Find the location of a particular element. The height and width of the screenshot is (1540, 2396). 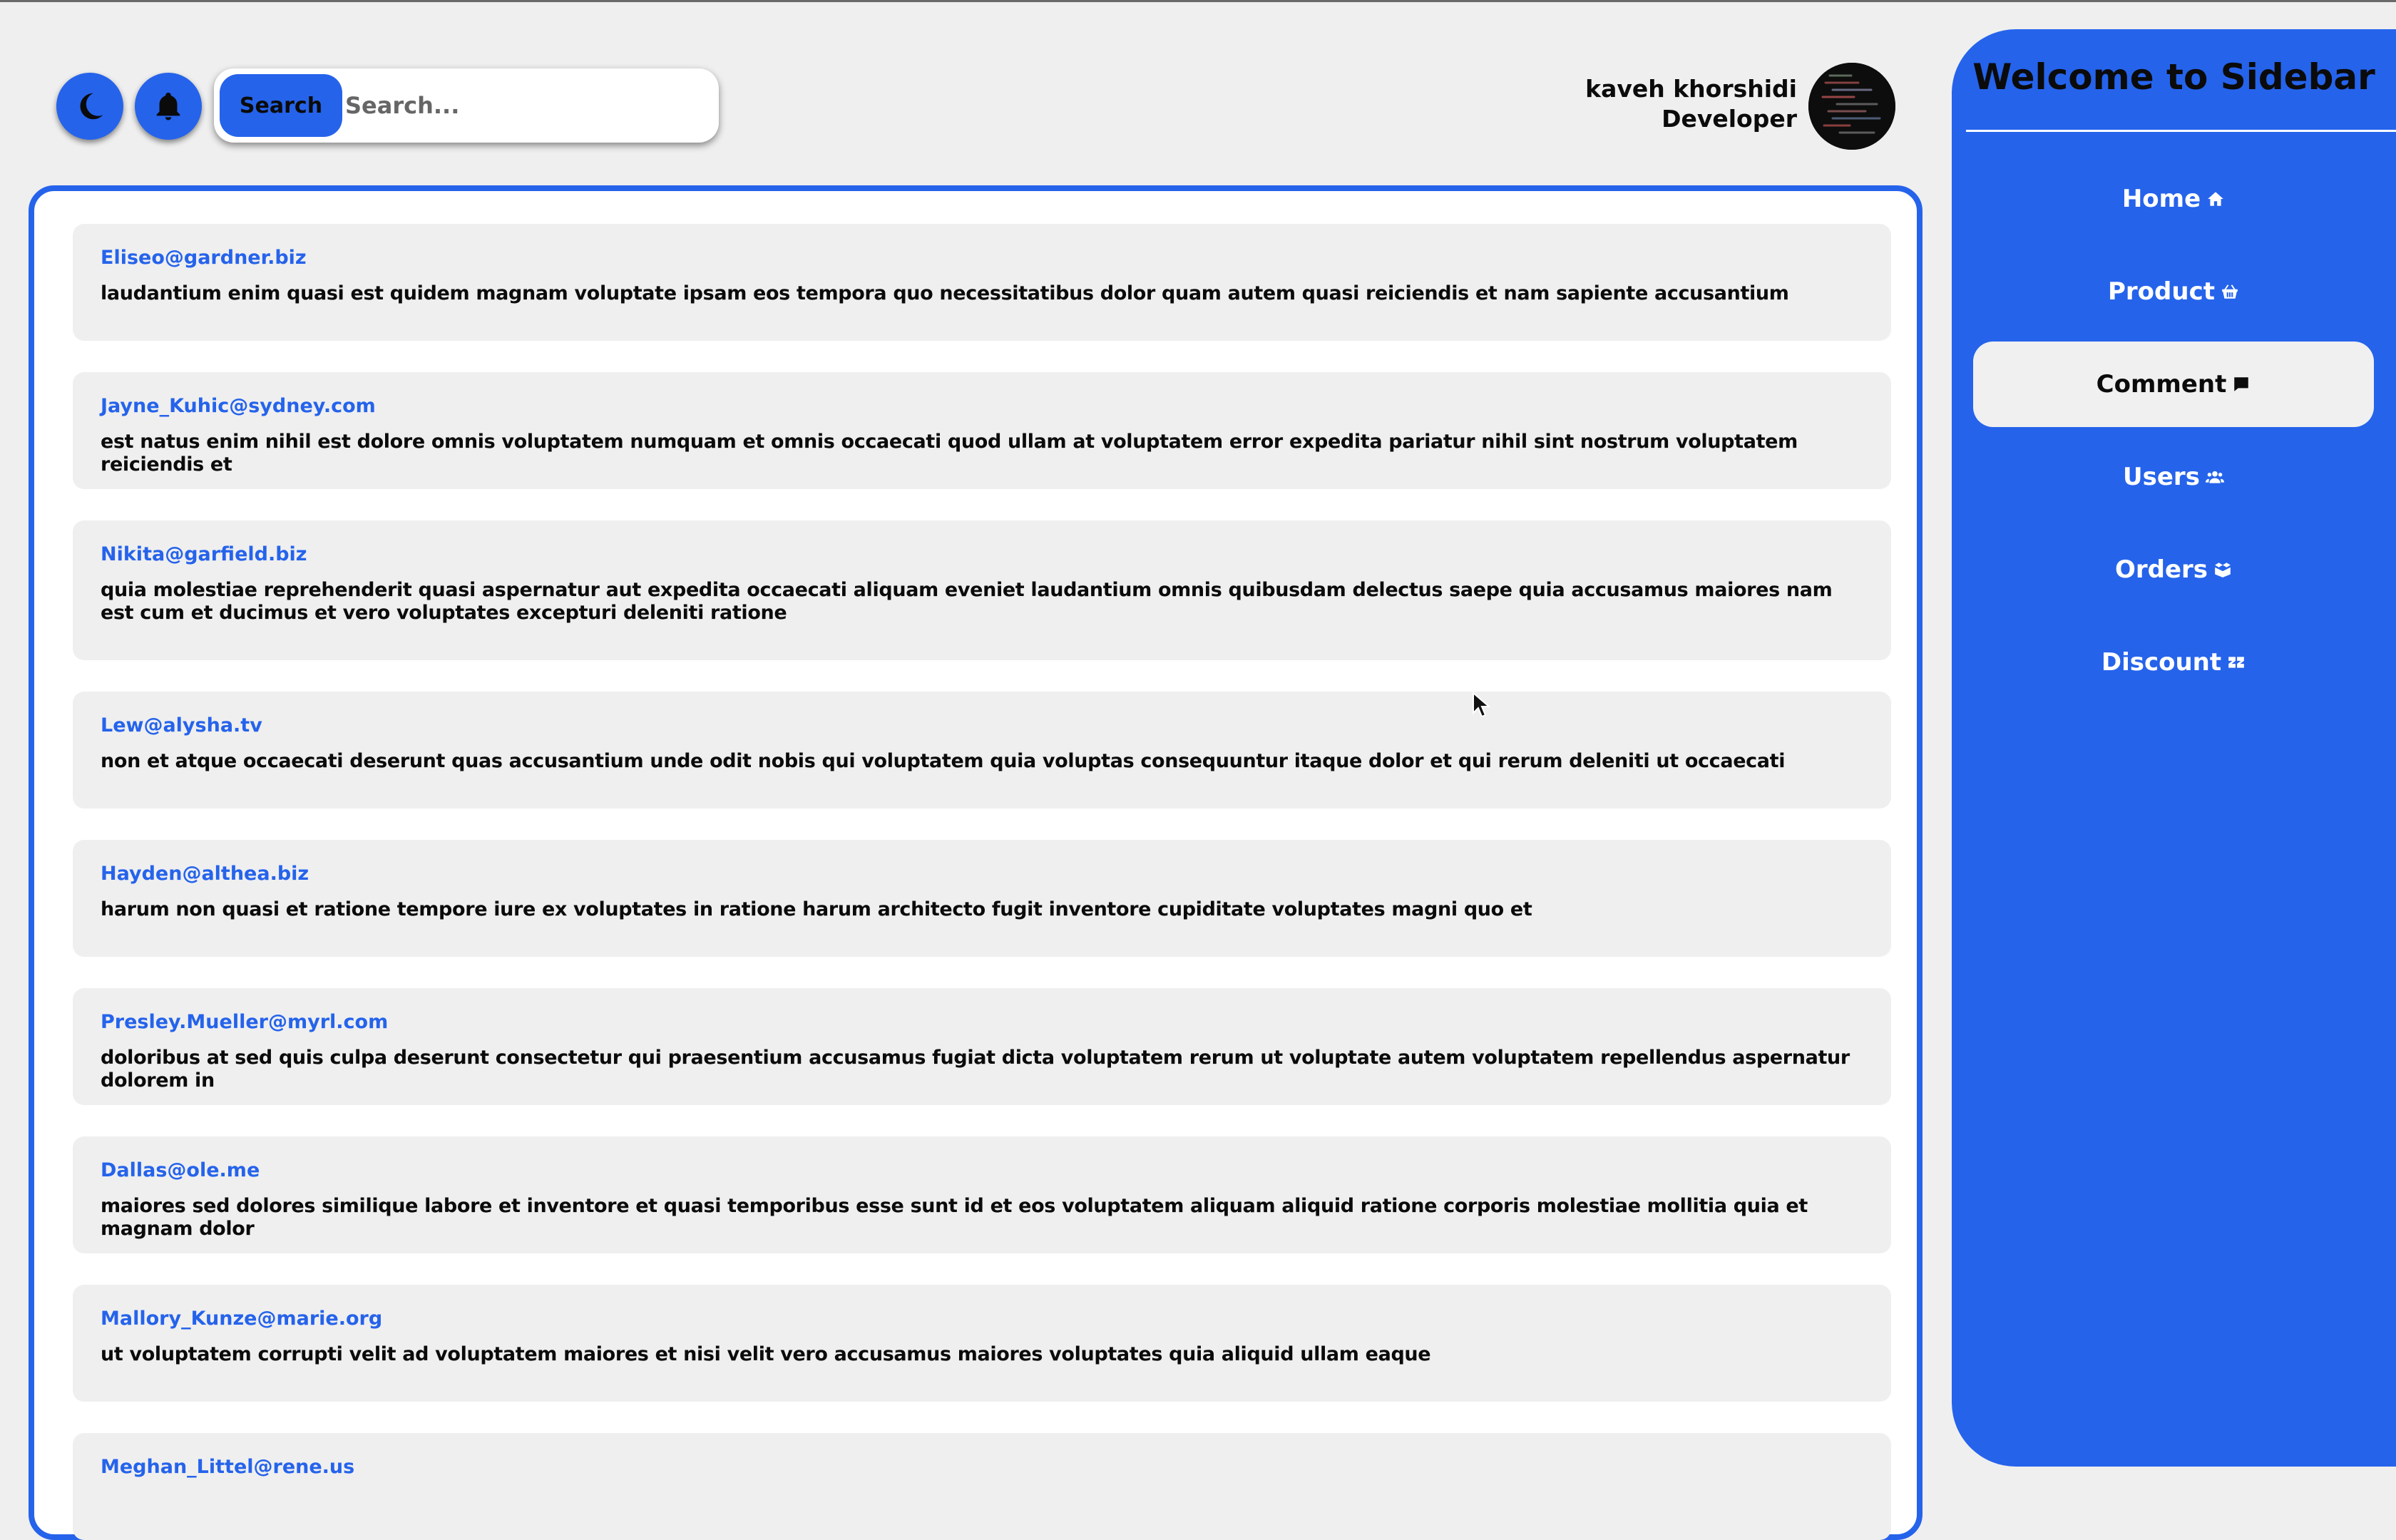

theme-toggle-button is located at coordinates (89, 106).